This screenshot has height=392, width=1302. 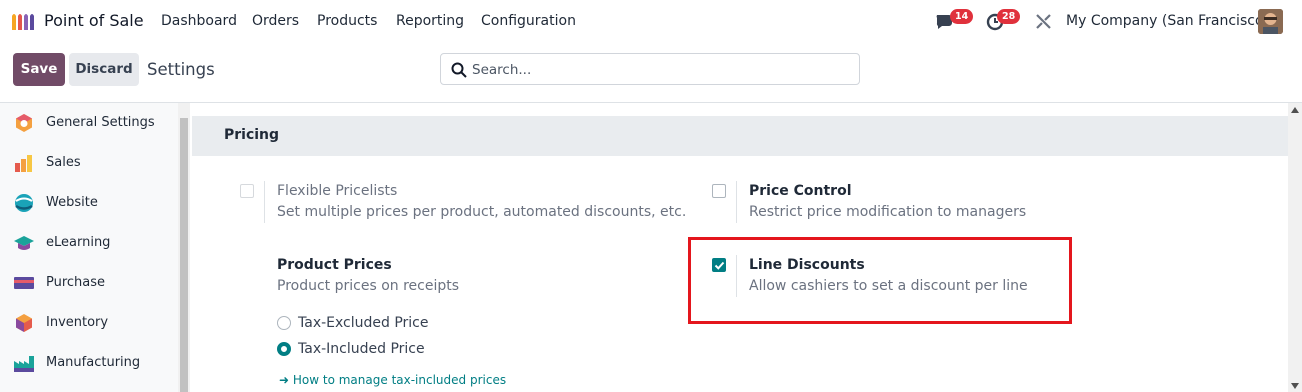 I want to click on sidebar-item-label: Purchase, so click(x=76, y=282).